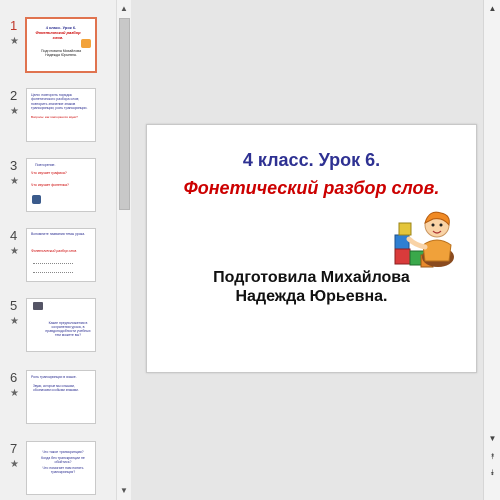 This screenshot has height=500, width=500. What do you see at coordinates (123, 250) in the screenshot?
I see `thumbnail-scrollbar: ▲ ▼` at bounding box center [123, 250].